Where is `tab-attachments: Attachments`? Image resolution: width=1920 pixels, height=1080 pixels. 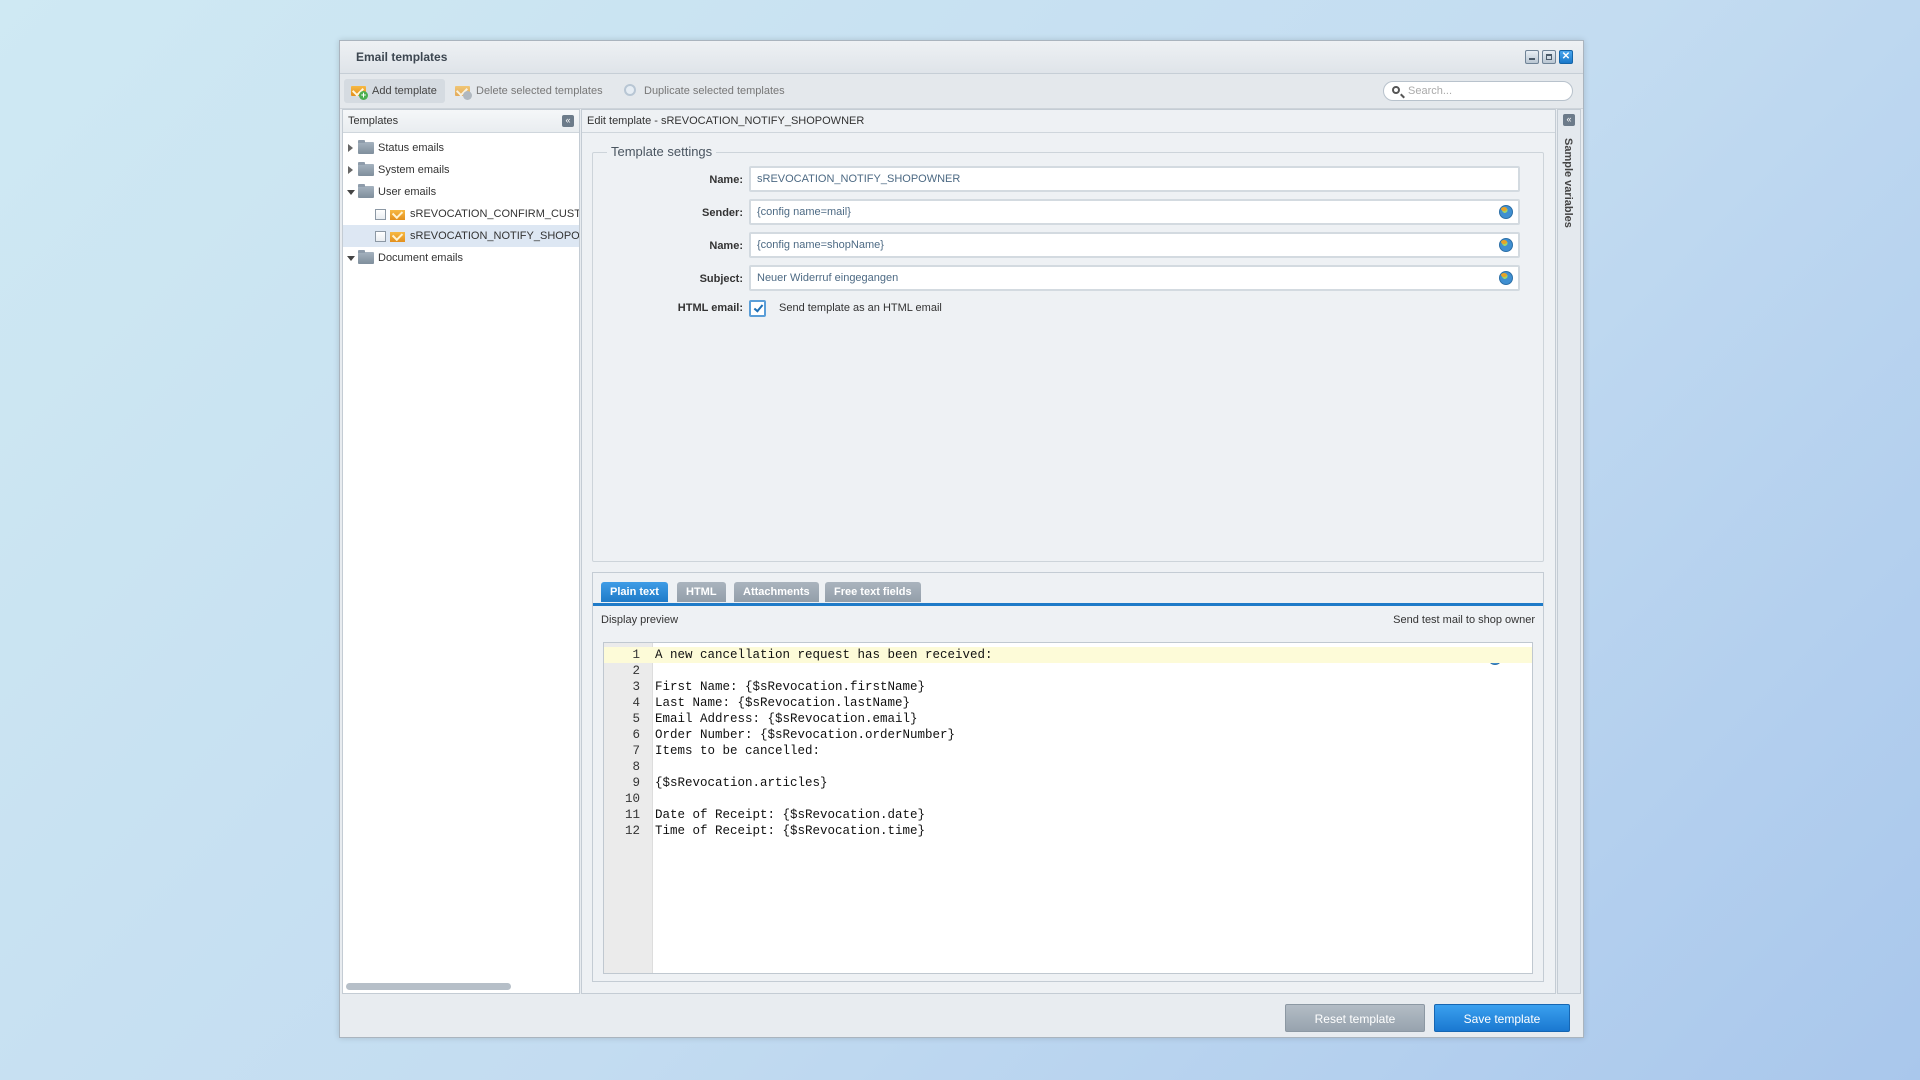 tab-attachments: Attachments is located at coordinates (776, 592).